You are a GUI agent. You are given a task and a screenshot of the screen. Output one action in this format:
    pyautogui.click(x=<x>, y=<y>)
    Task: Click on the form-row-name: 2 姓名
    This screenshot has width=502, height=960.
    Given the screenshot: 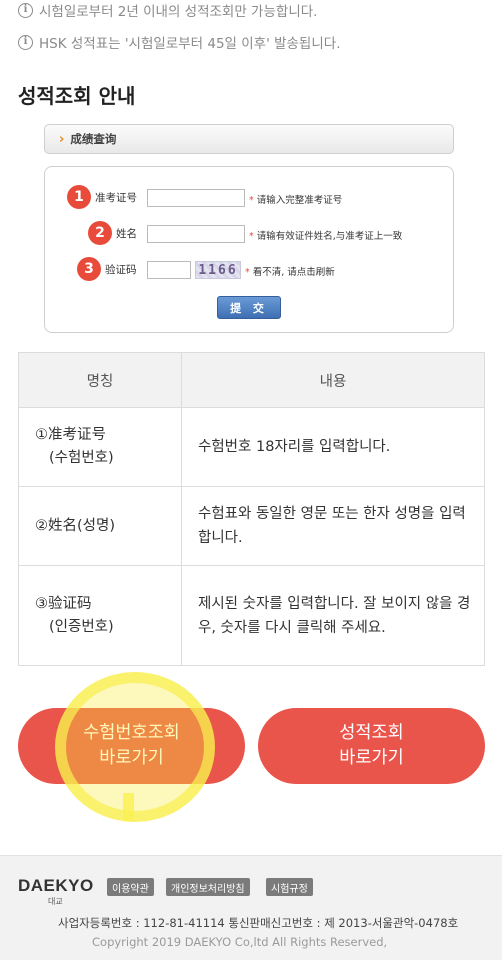 What is the action you would take?
    pyautogui.click(x=112, y=233)
    